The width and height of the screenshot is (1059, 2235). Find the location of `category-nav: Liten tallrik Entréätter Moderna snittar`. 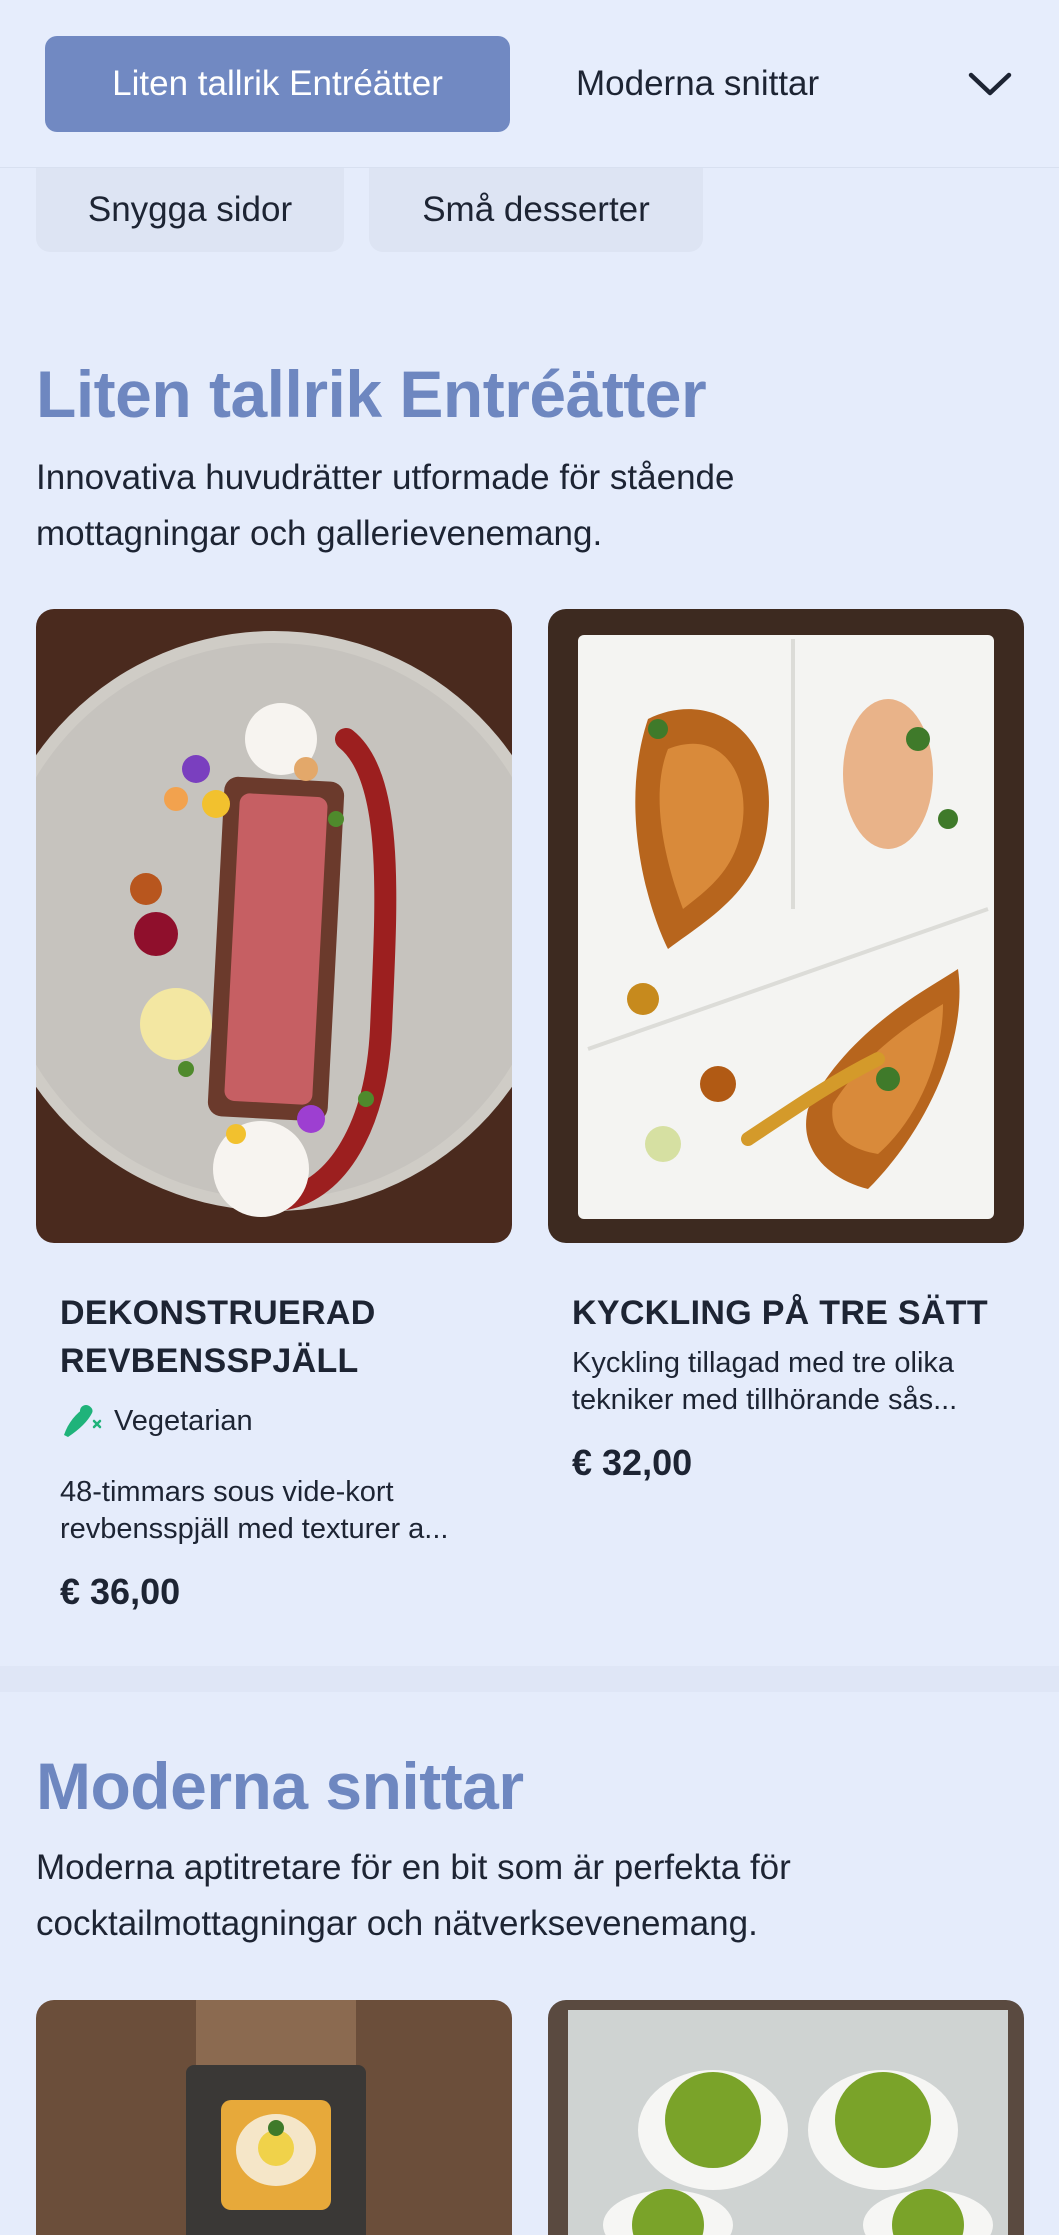

category-nav: Liten tallrik Entréätter Moderna snittar is located at coordinates (529, 84).